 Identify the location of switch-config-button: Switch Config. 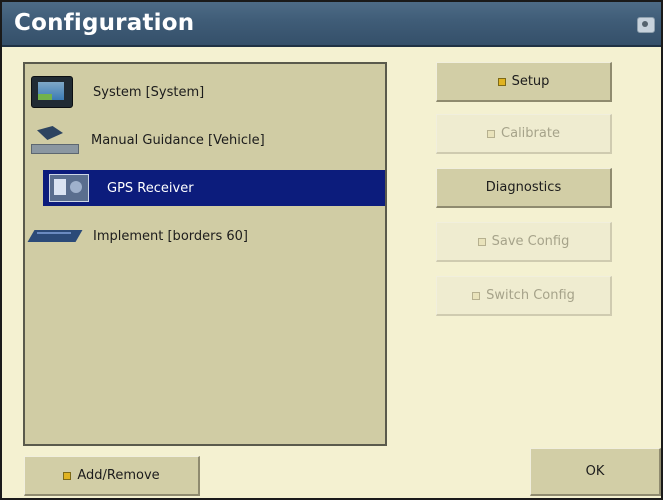
(524, 296).